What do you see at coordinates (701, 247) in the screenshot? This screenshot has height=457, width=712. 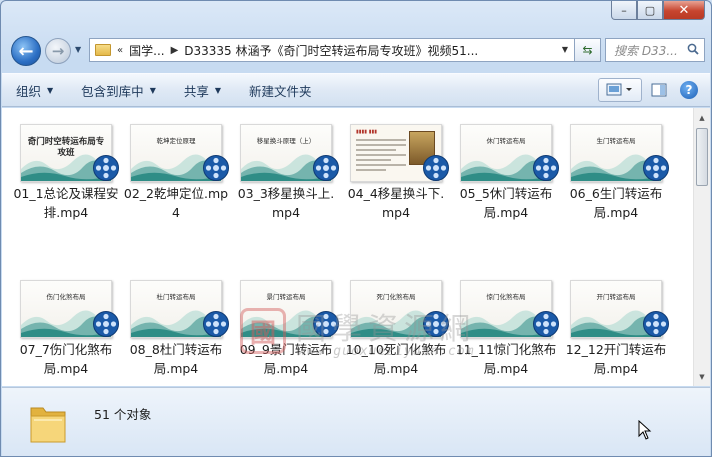 I see `vertical-scrollbar: ▲ ▼` at bounding box center [701, 247].